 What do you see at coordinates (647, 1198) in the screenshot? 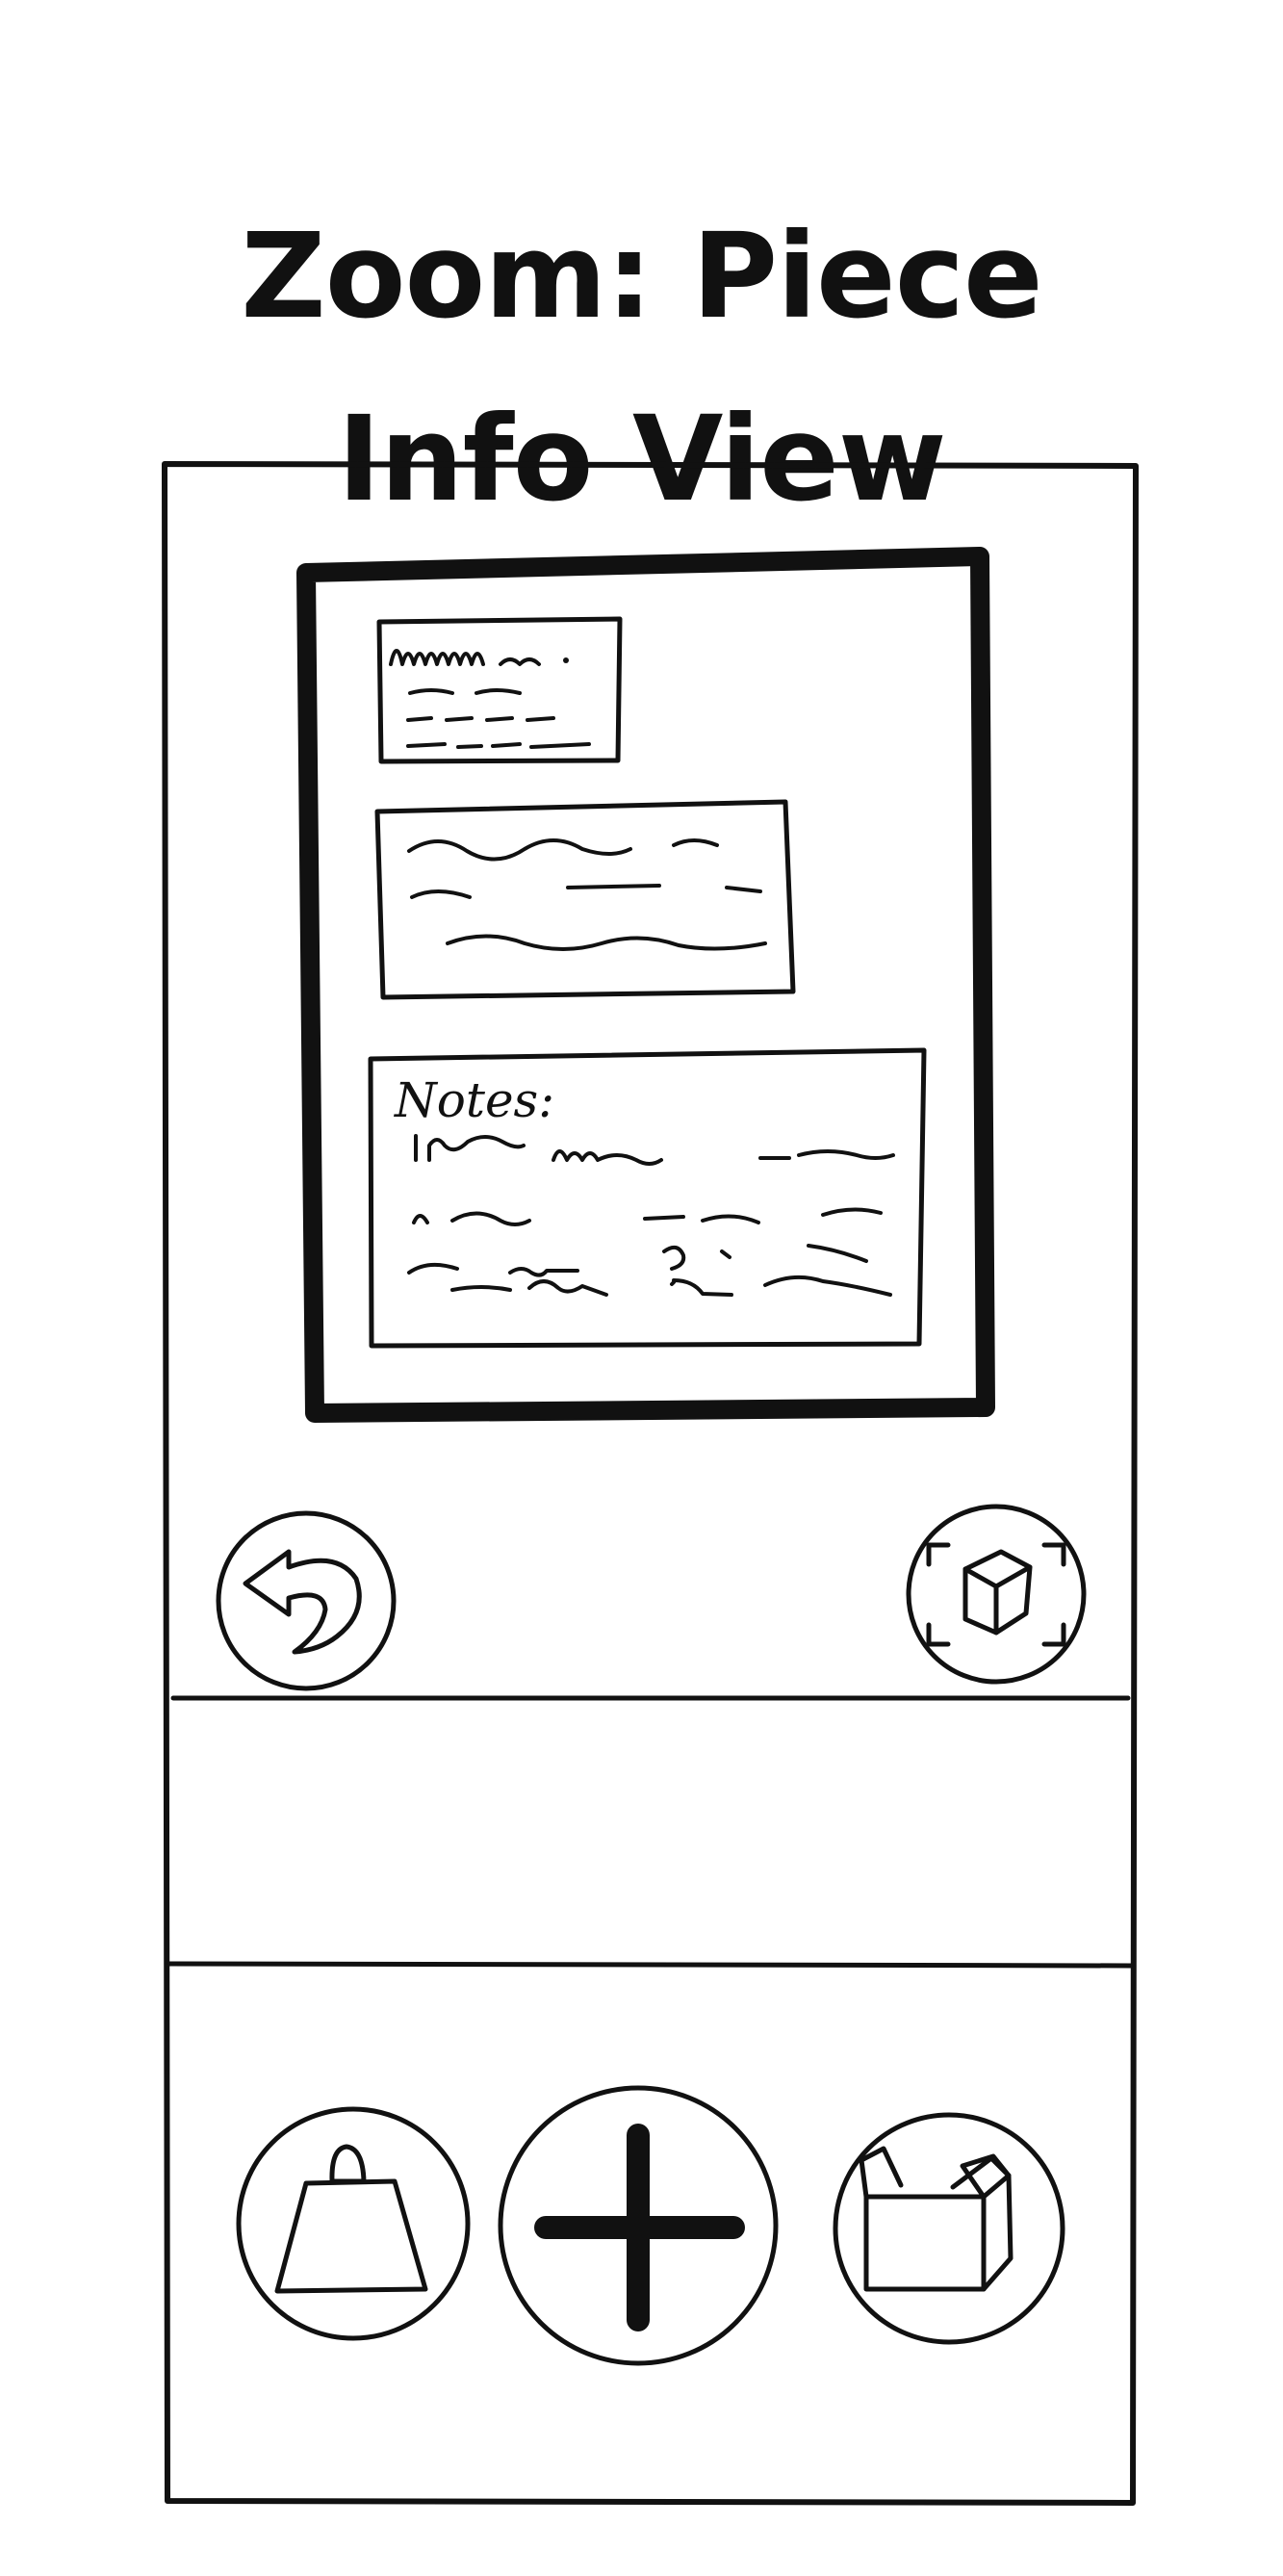
I see `notes-box: Notes:` at bounding box center [647, 1198].